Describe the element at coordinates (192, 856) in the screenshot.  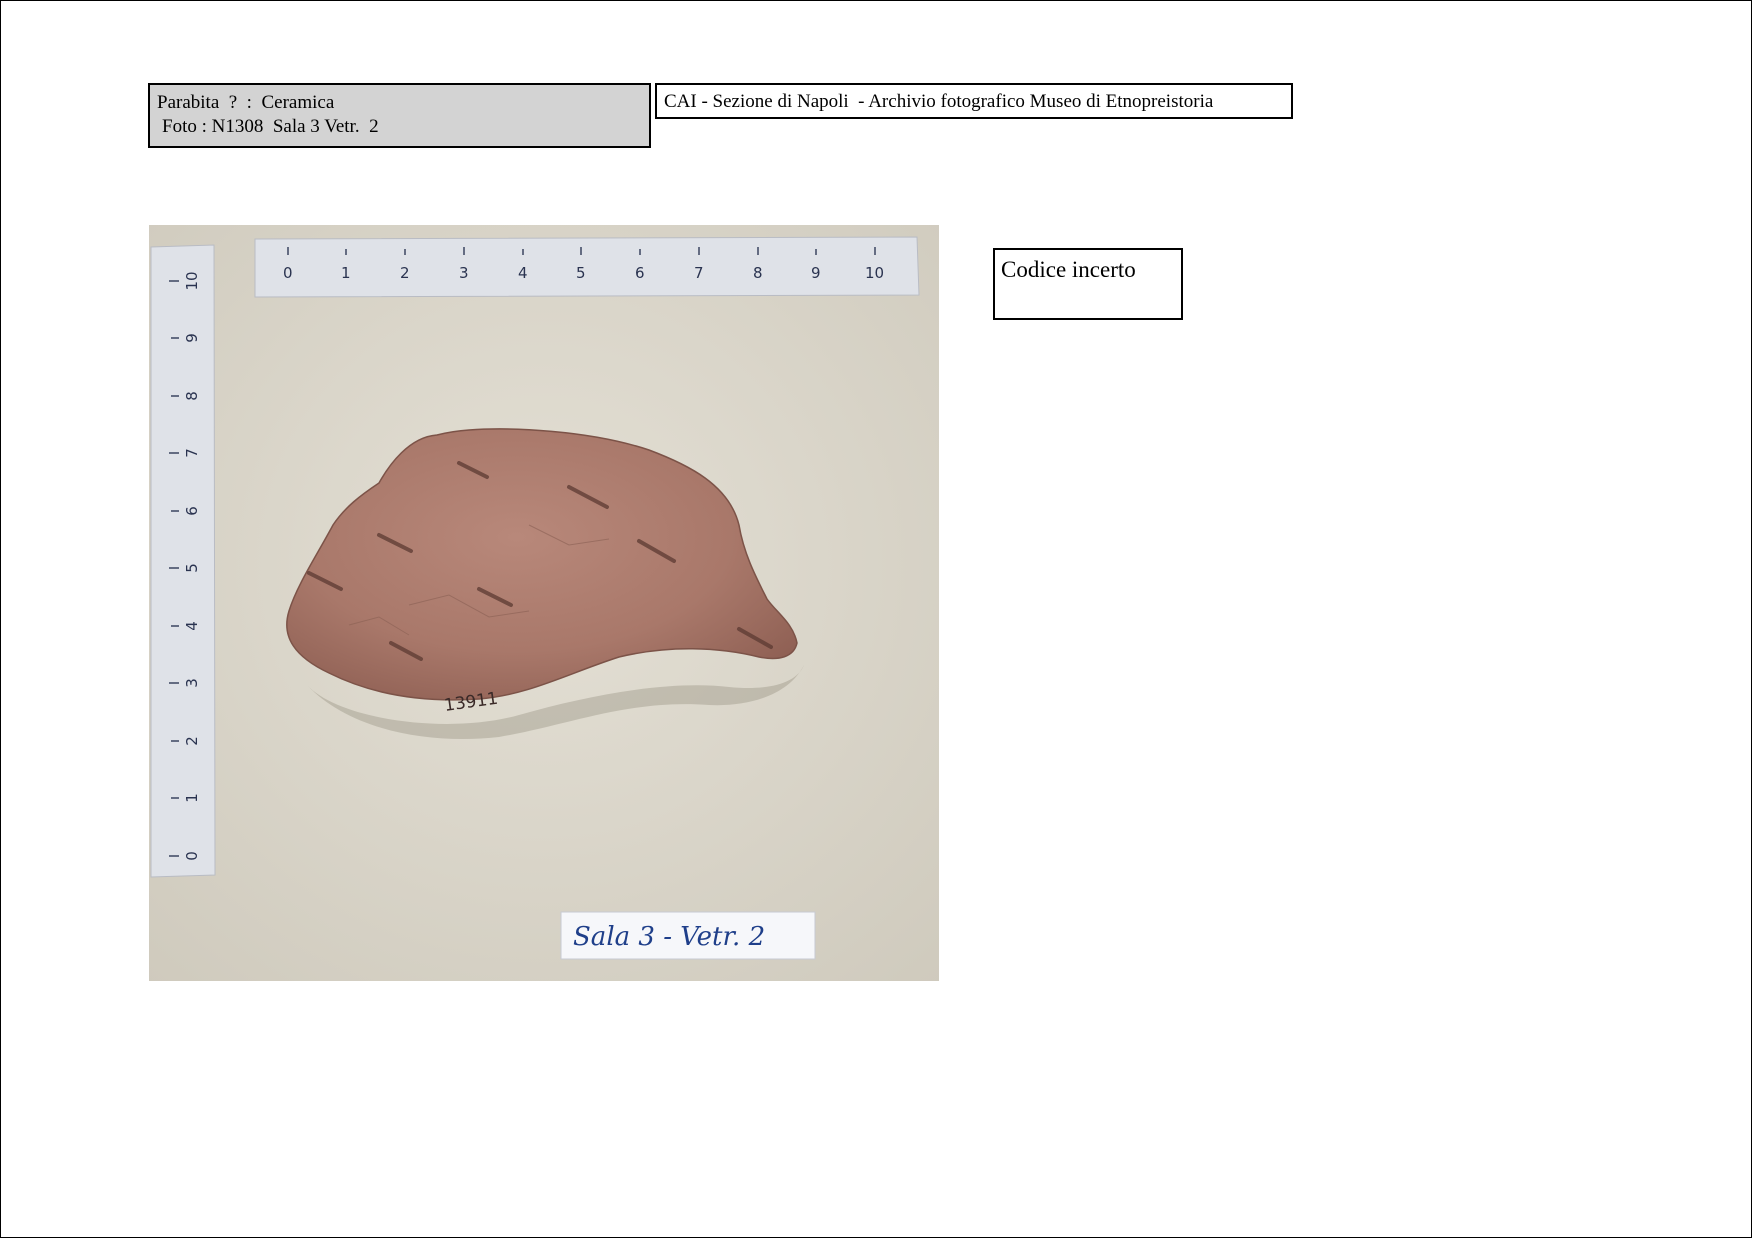
I see `ruler-left-label: 0` at that location.